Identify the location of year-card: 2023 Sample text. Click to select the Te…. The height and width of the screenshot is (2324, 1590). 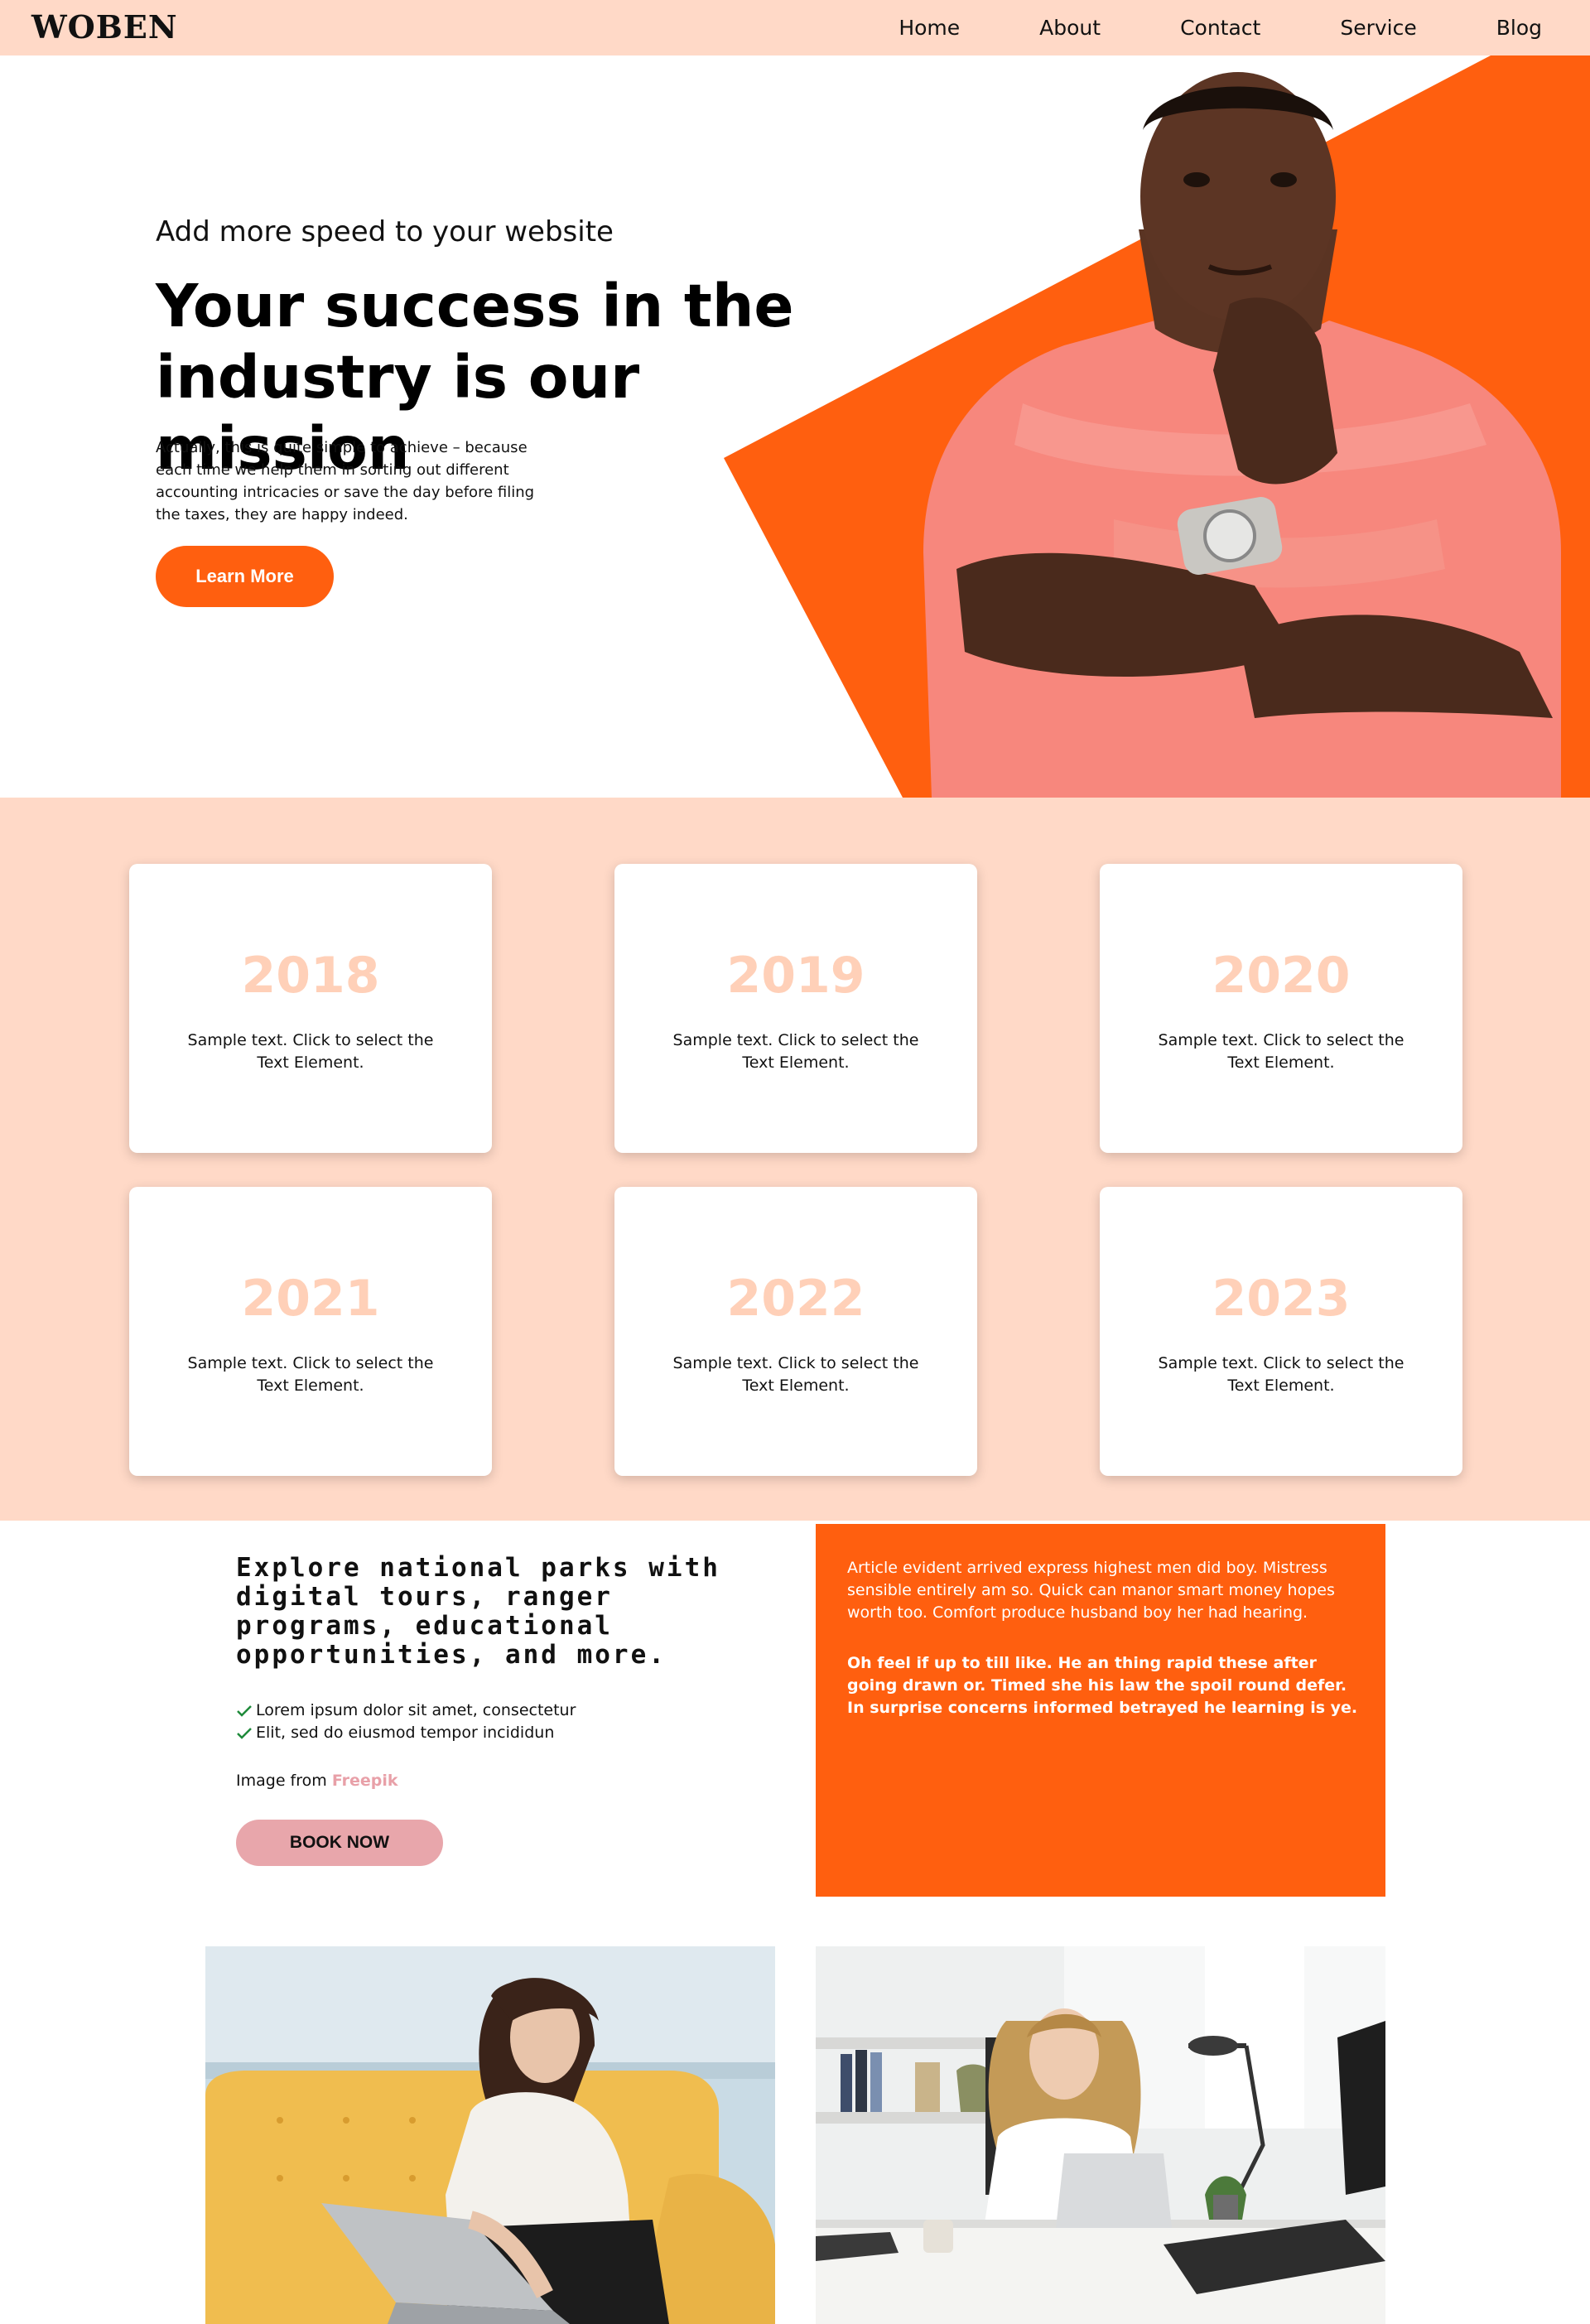
(1281, 1332).